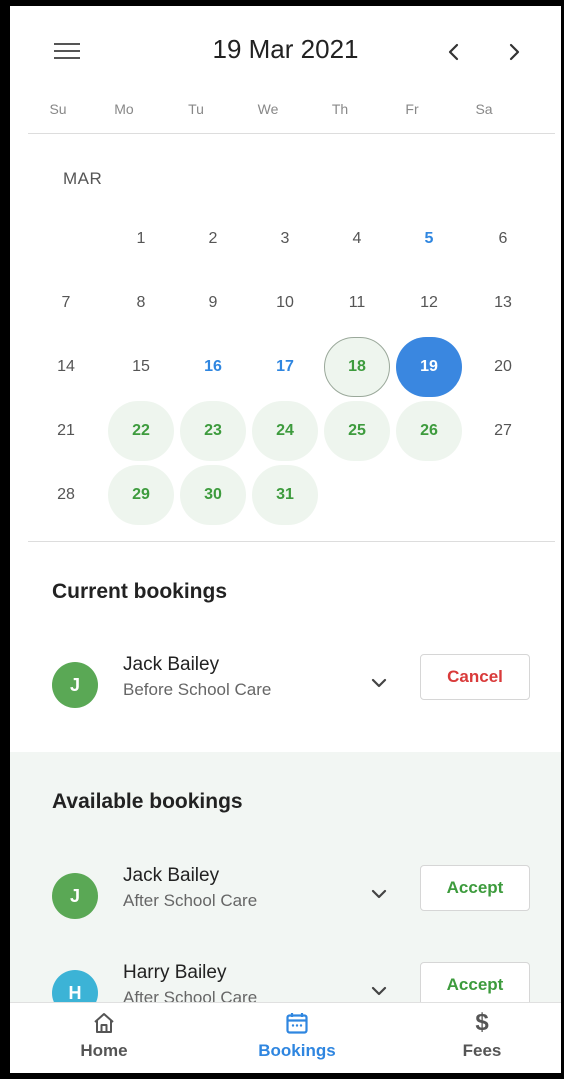  What do you see at coordinates (285, 495) in the screenshot?
I see `calendar-day: 31` at bounding box center [285, 495].